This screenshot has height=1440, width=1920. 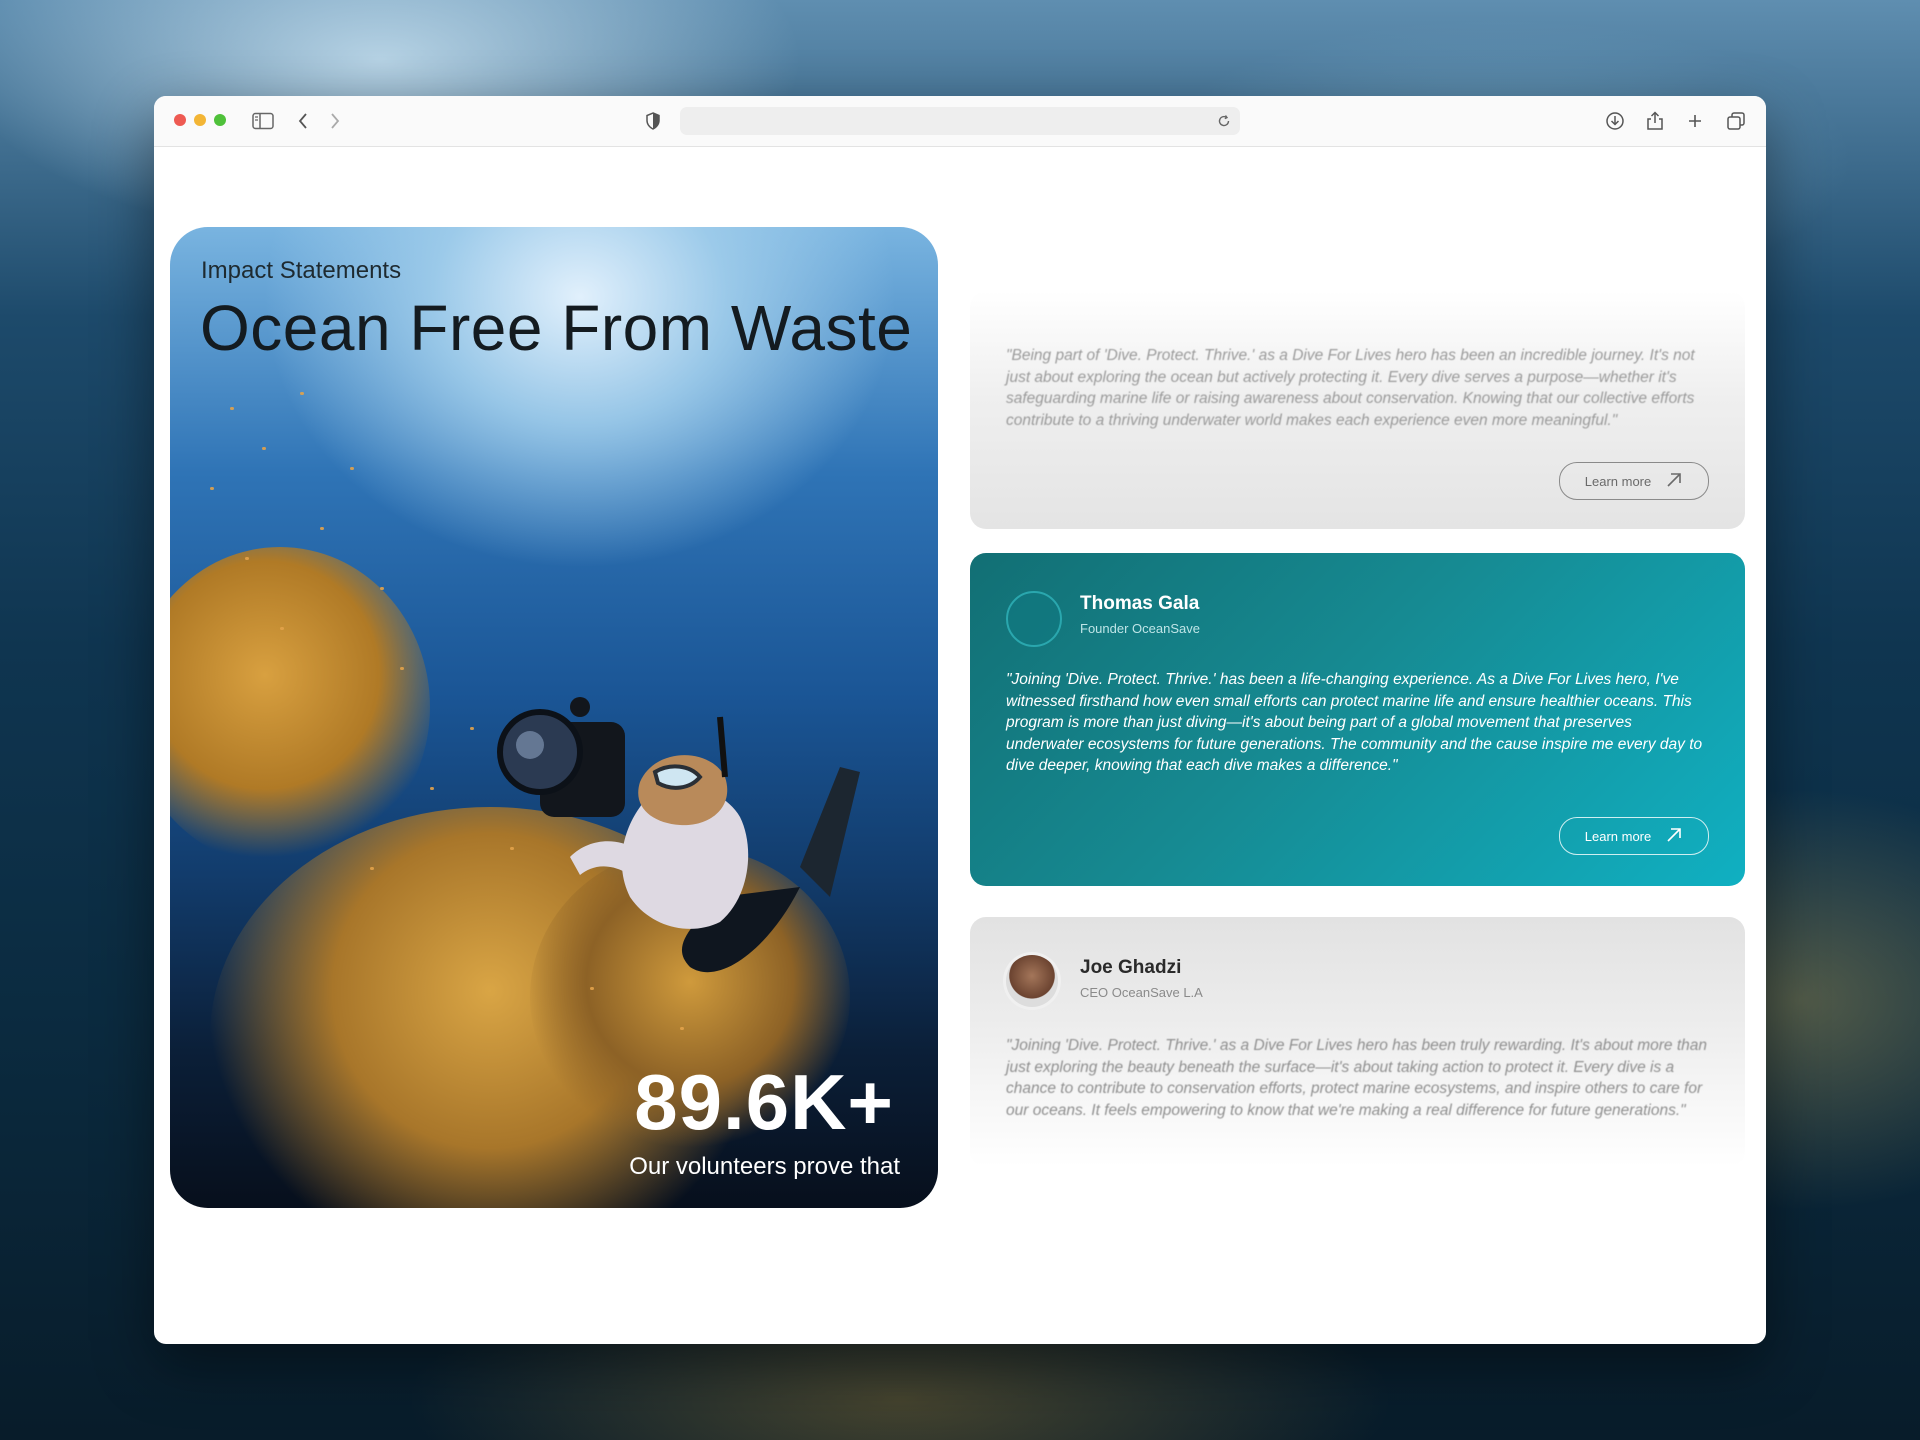 I want to click on volunteer-count: 89.6K+, so click(x=764, y=1102).